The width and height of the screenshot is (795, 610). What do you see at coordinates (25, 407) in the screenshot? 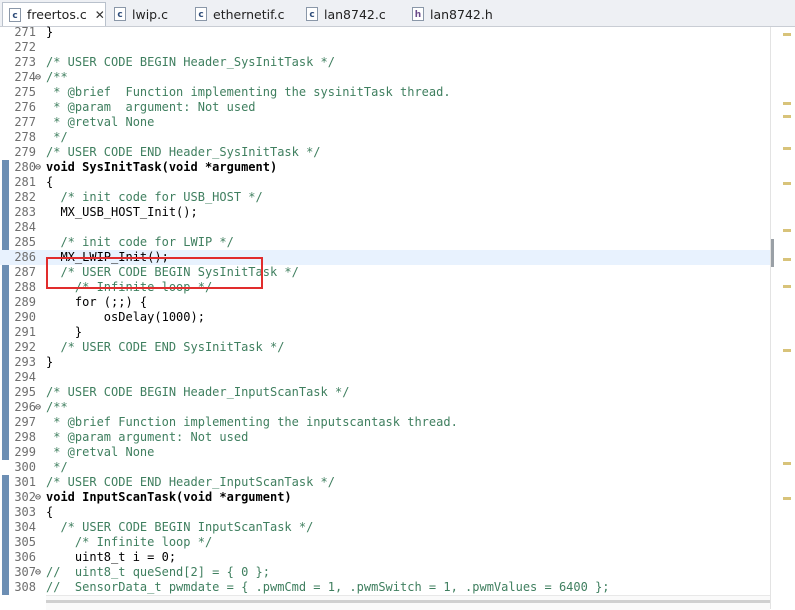
I see `line-number: 296` at bounding box center [25, 407].